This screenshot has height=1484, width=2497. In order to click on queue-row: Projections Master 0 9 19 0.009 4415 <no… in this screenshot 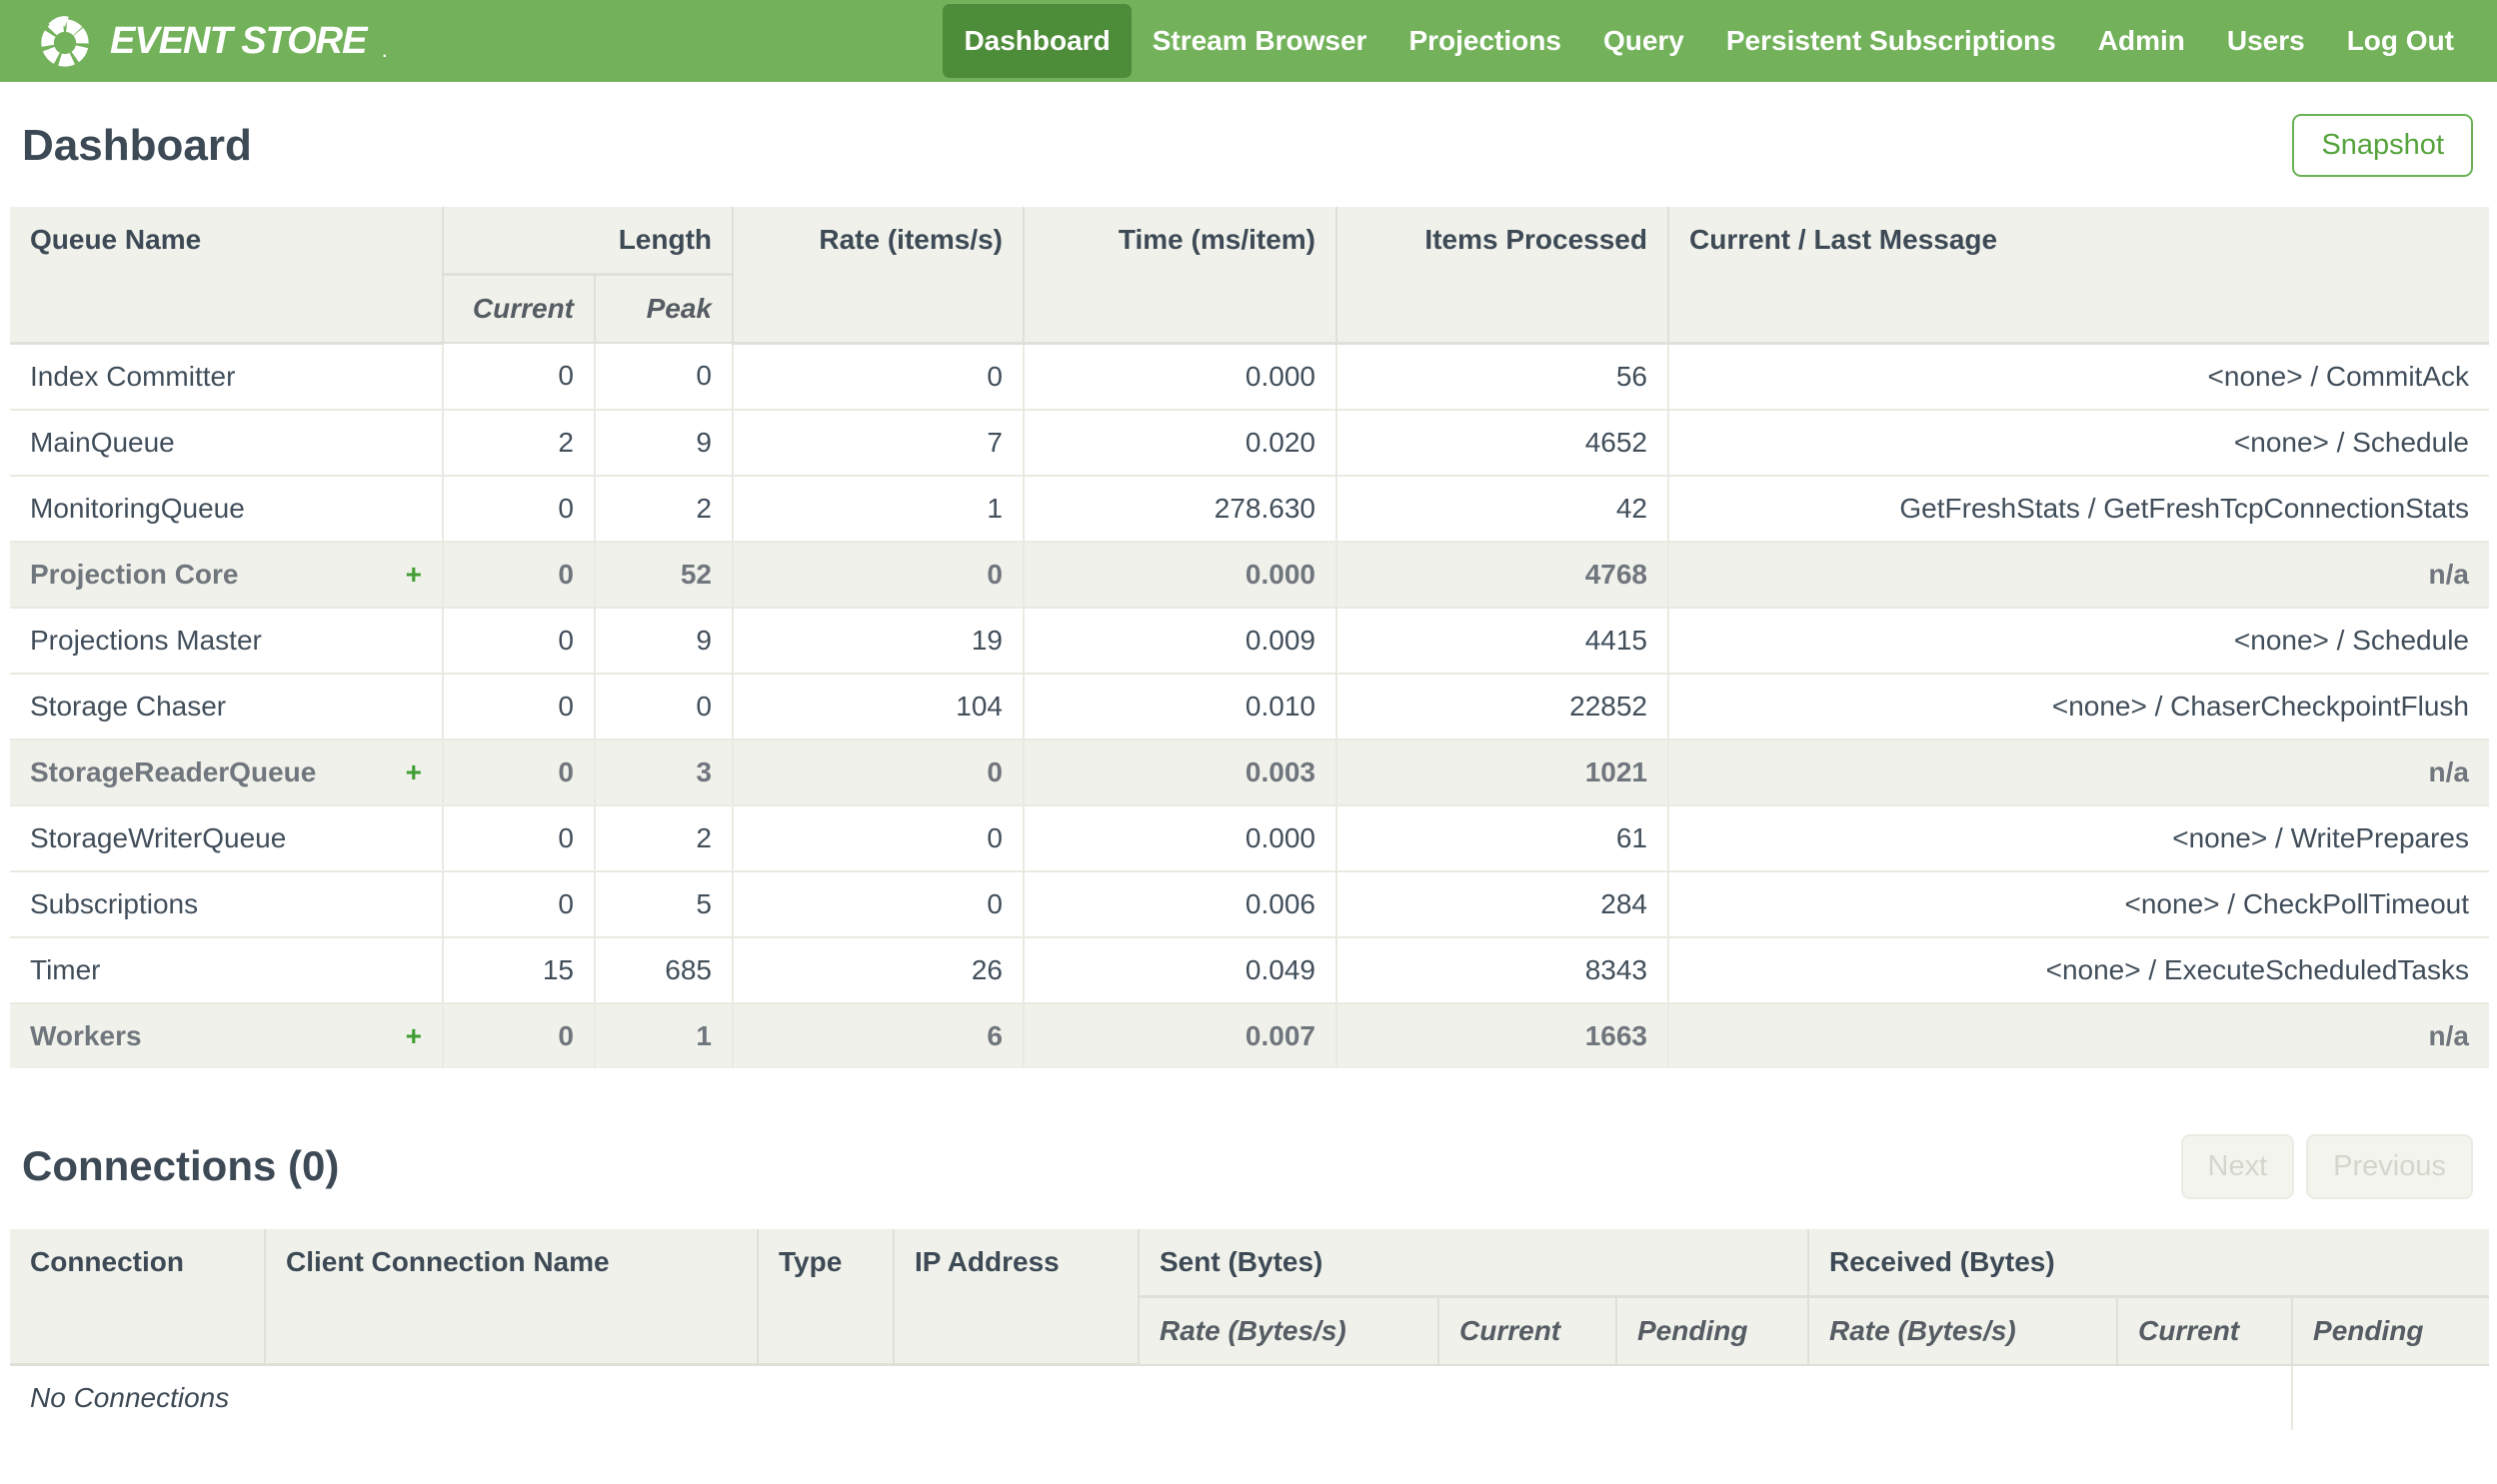, I will do `click(1249, 640)`.